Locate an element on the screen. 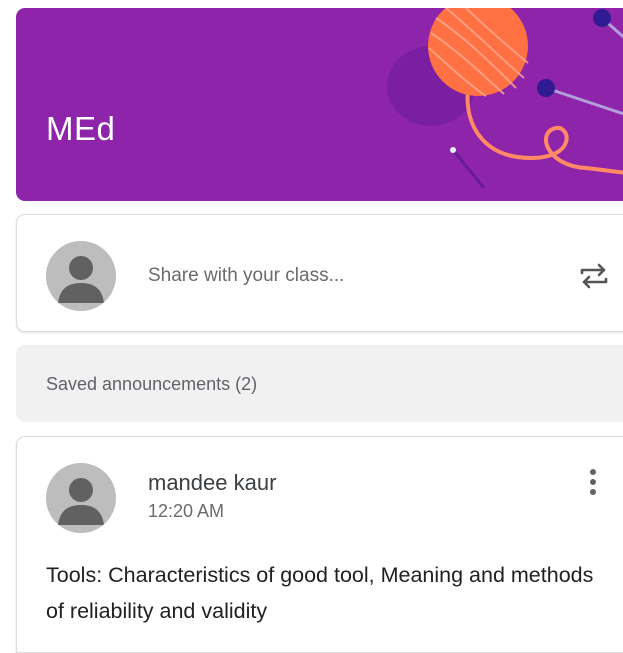  repost-icon is located at coordinates (594, 278).